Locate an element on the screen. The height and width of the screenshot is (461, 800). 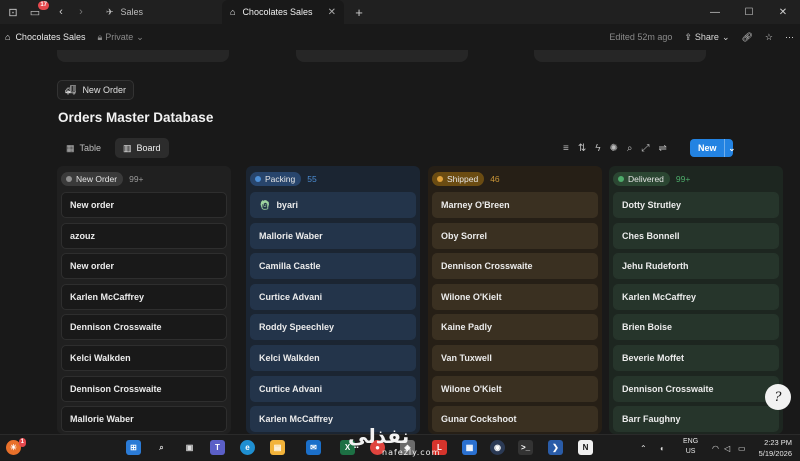
customize-icon: ✺ is located at coordinates (614, 148).